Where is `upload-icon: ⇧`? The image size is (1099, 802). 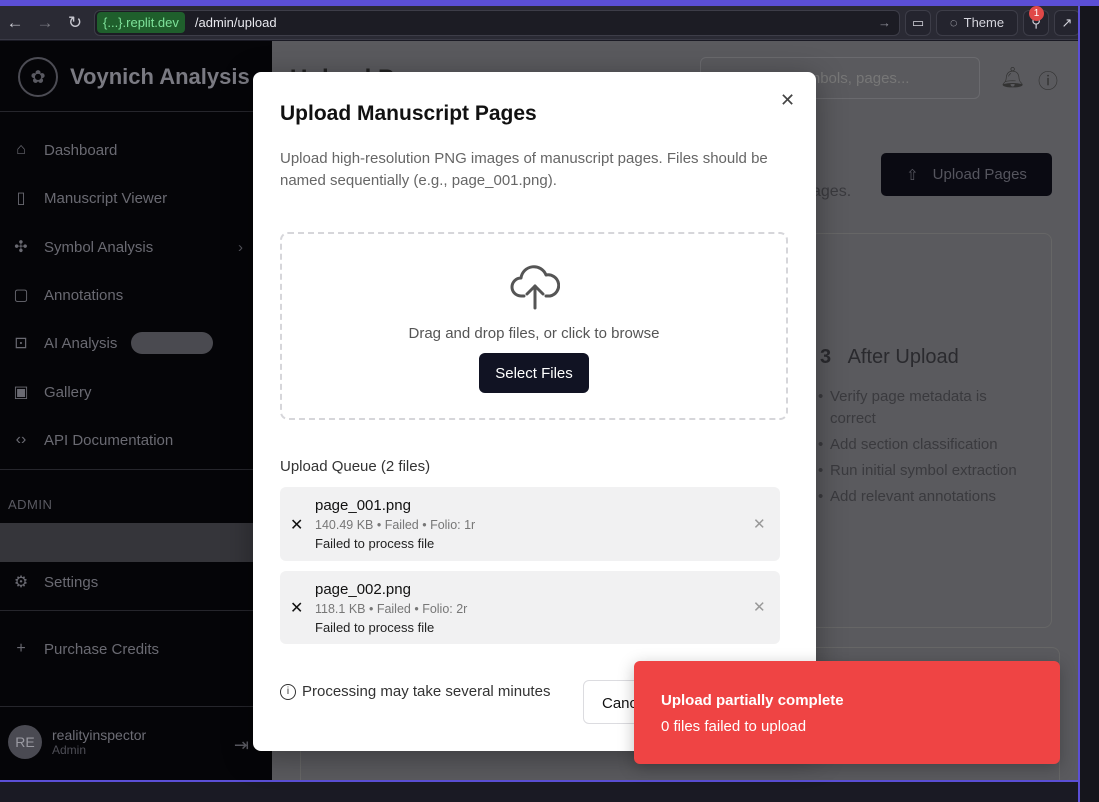
upload-icon: ⇧ is located at coordinates (912, 175).